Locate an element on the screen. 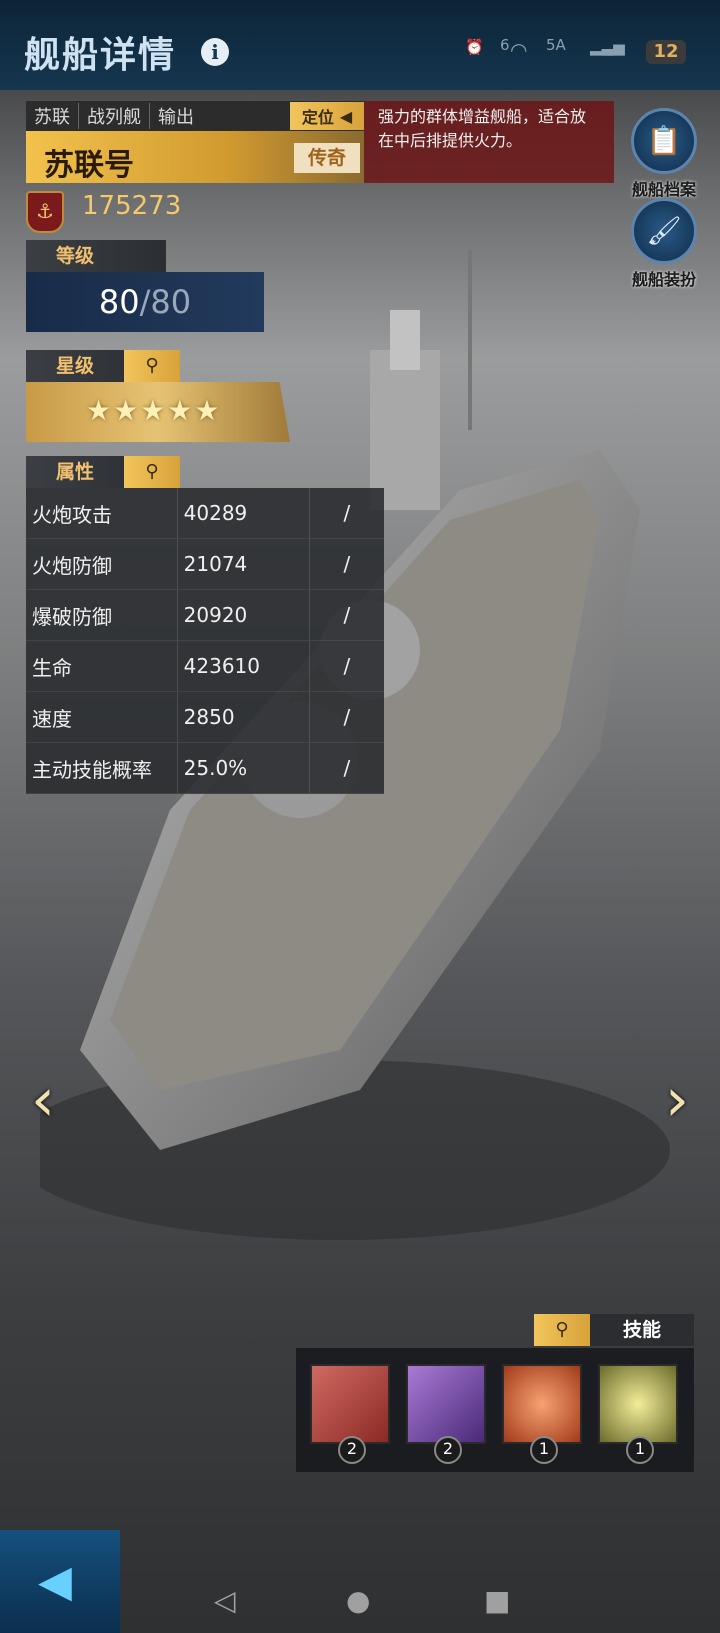 The image size is (720, 1633). role-label: 定位 is located at coordinates (317, 117).